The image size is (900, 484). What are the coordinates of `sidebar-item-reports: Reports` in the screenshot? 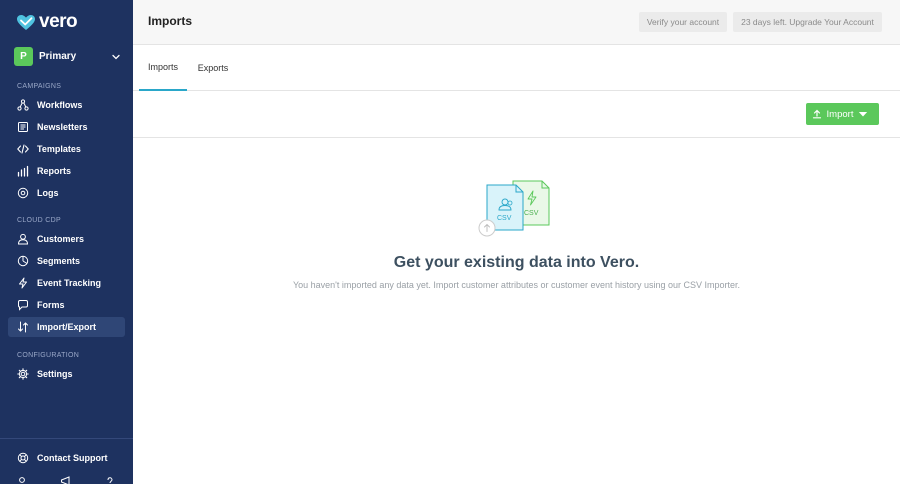 It's located at (66, 171).